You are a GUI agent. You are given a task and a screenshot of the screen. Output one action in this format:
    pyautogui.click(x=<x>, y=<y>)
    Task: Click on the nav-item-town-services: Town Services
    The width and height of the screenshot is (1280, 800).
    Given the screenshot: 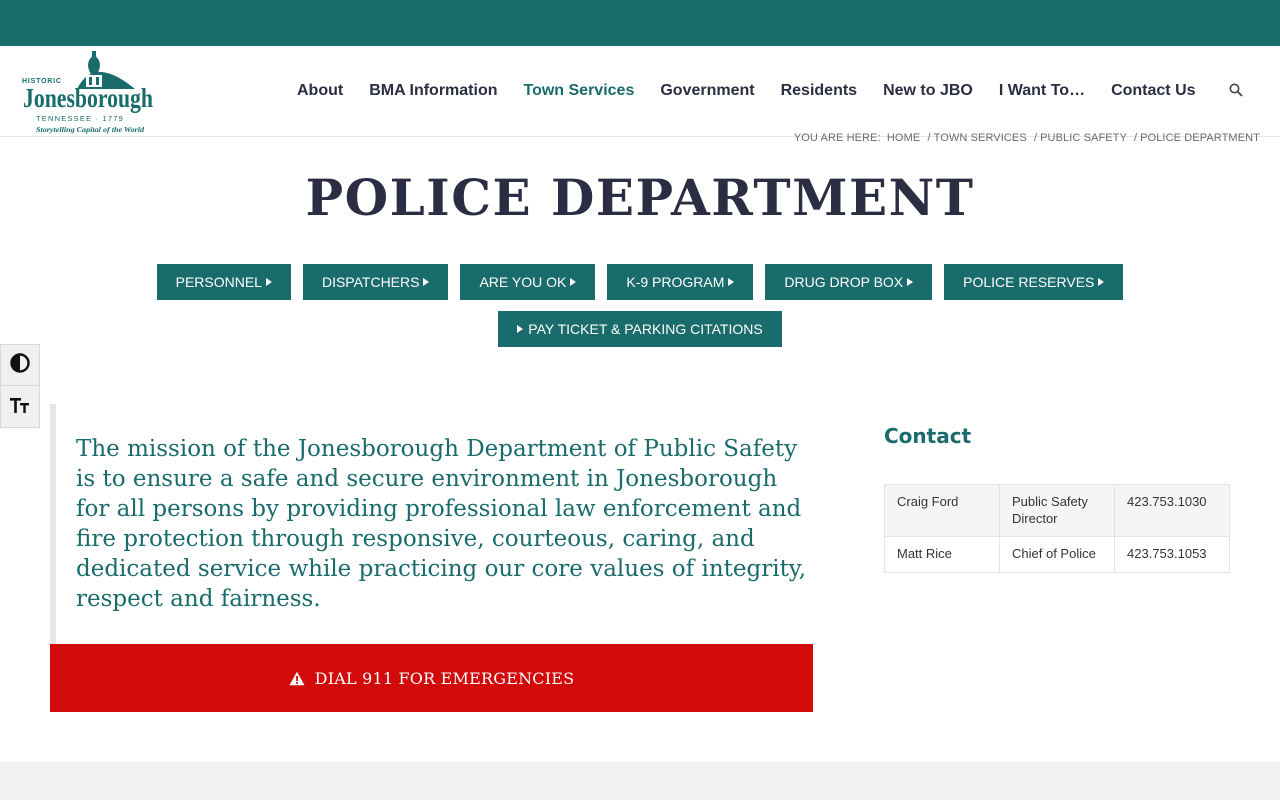 What is the action you would take?
    pyautogui.click(x=578, y=91)
    